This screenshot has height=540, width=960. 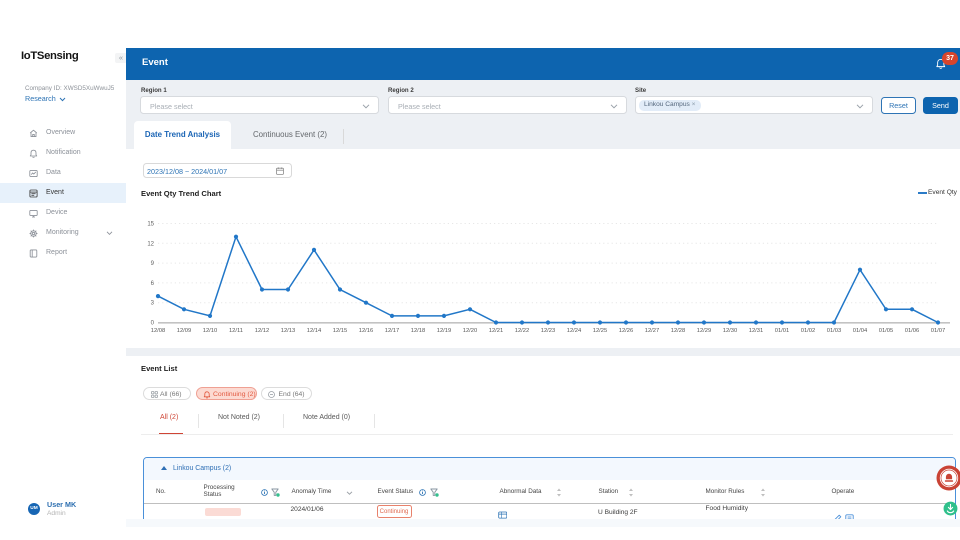 I want to click on svg-text: 12/30, so click(x=730, y=331).